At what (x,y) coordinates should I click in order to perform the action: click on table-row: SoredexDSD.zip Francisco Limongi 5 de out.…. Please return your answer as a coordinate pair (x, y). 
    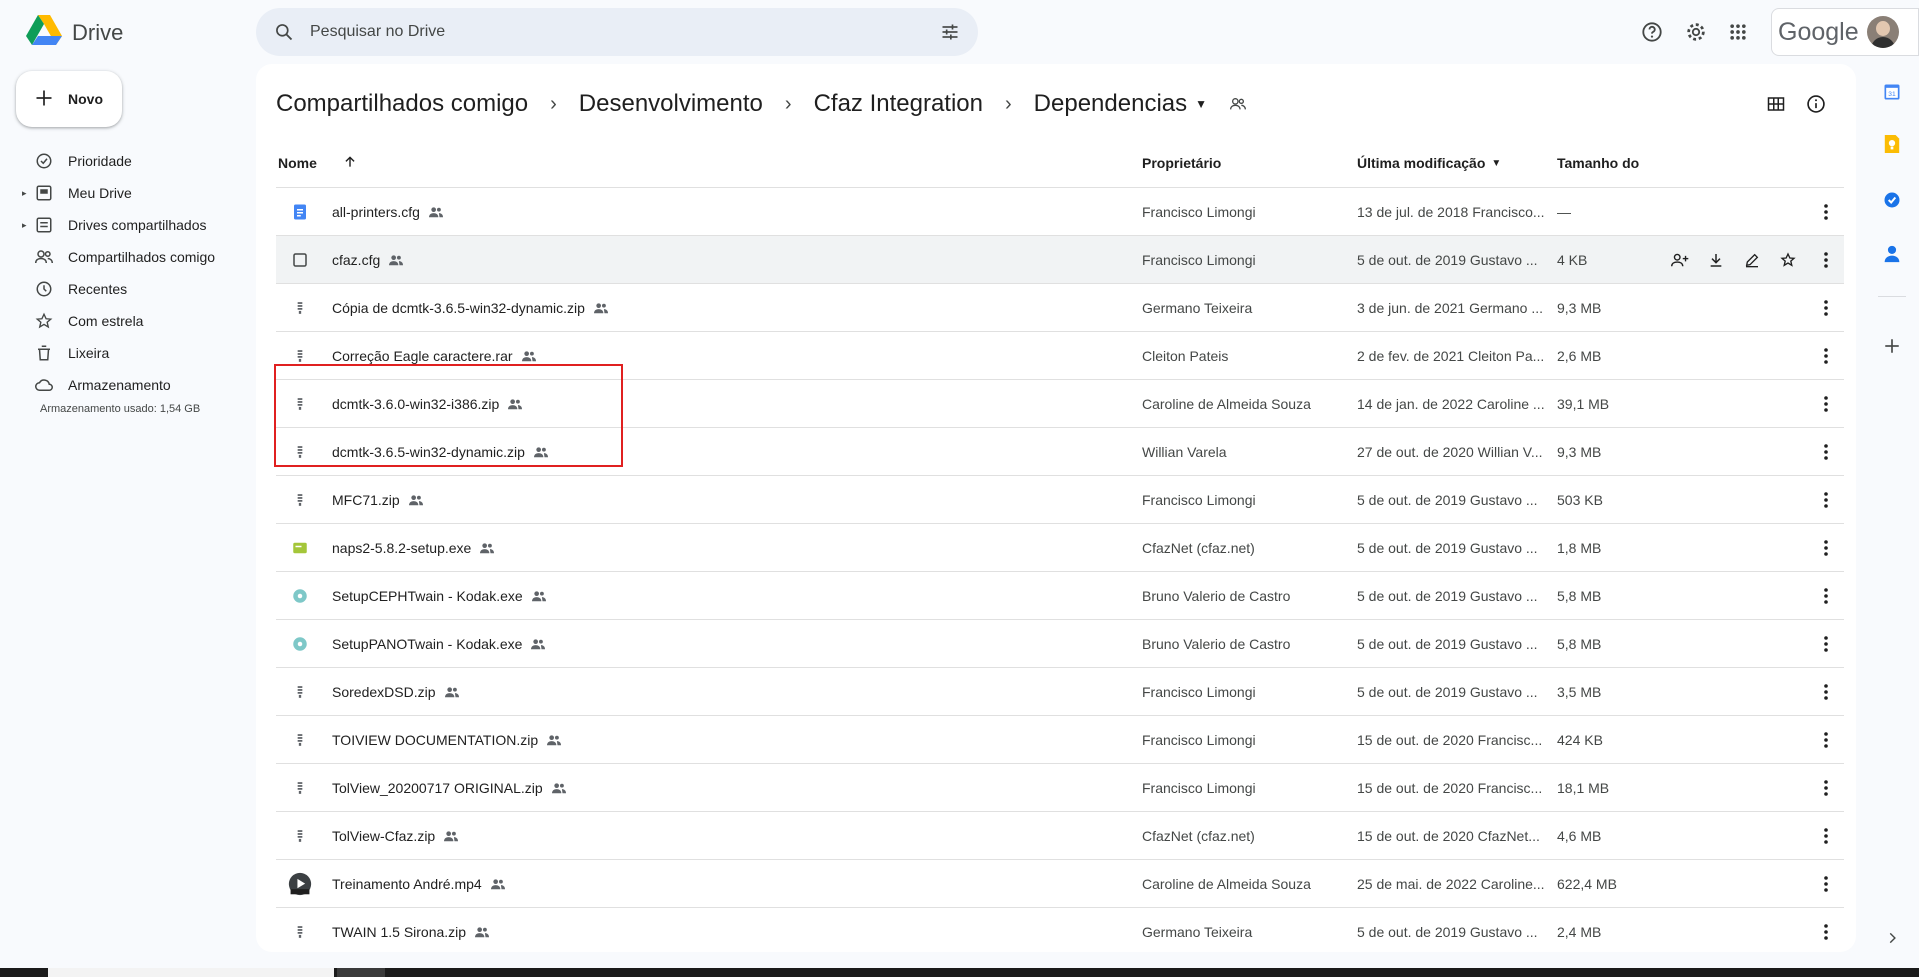
    Looking at the image, I should click on (1060, 692).